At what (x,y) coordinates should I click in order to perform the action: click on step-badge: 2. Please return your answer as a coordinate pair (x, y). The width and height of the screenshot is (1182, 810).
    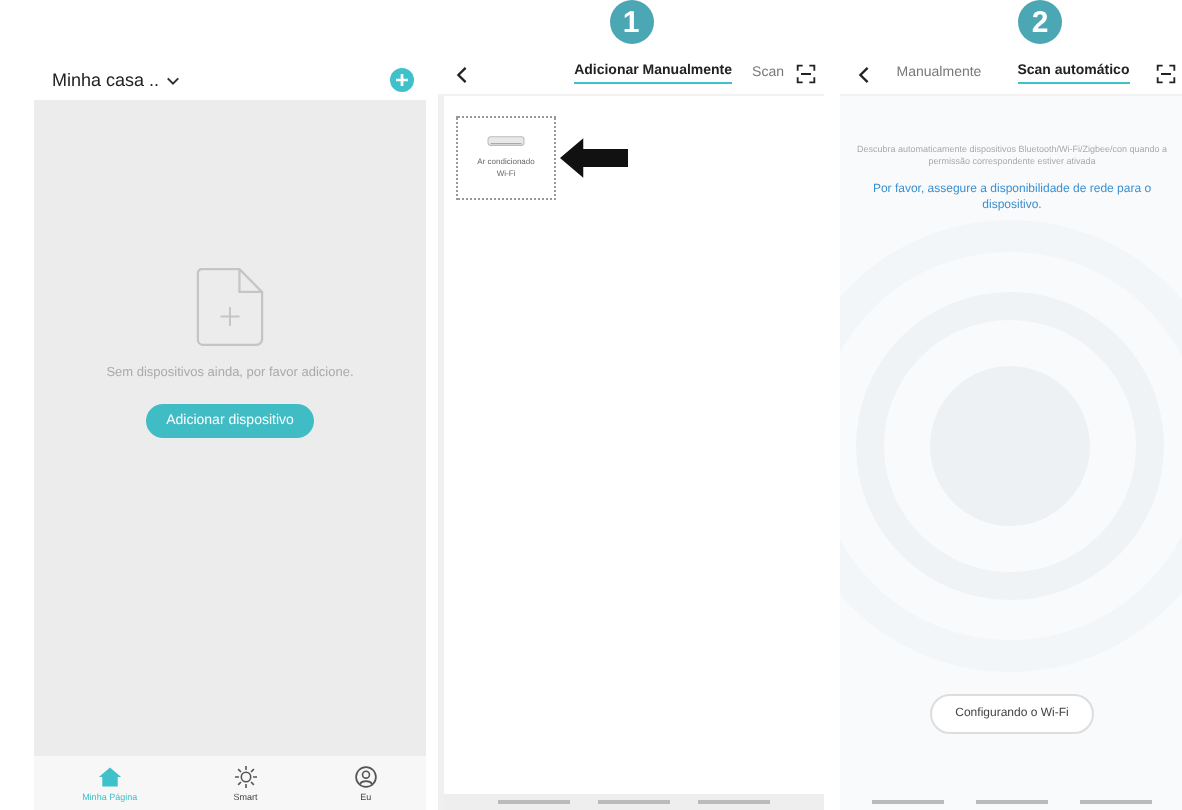
    Looking at the image, I should click on (1040, 22).